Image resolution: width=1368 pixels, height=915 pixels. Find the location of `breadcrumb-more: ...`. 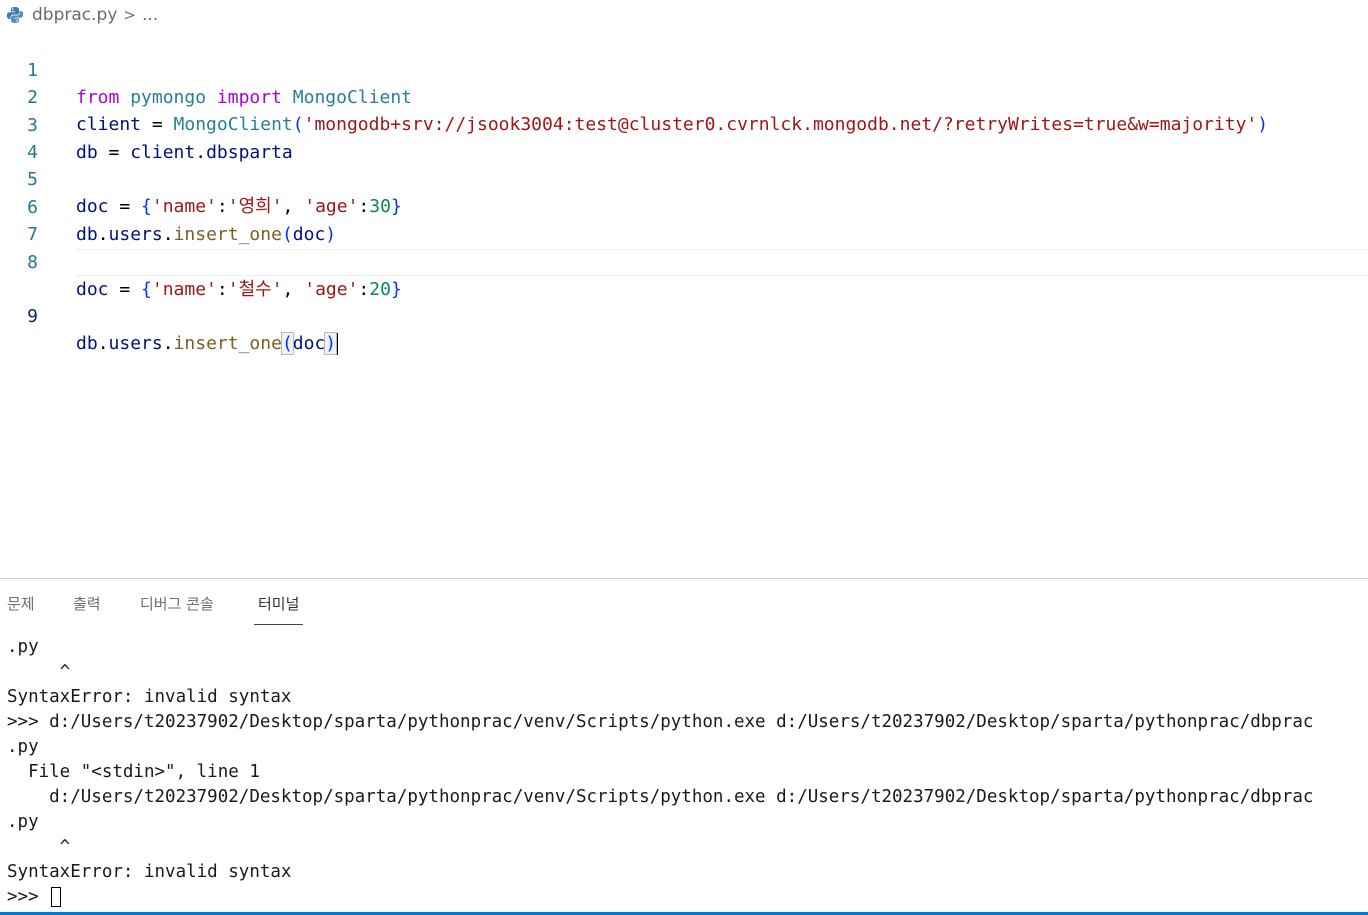

breadcrumb-more: ... is located at coordinates (150, 15).